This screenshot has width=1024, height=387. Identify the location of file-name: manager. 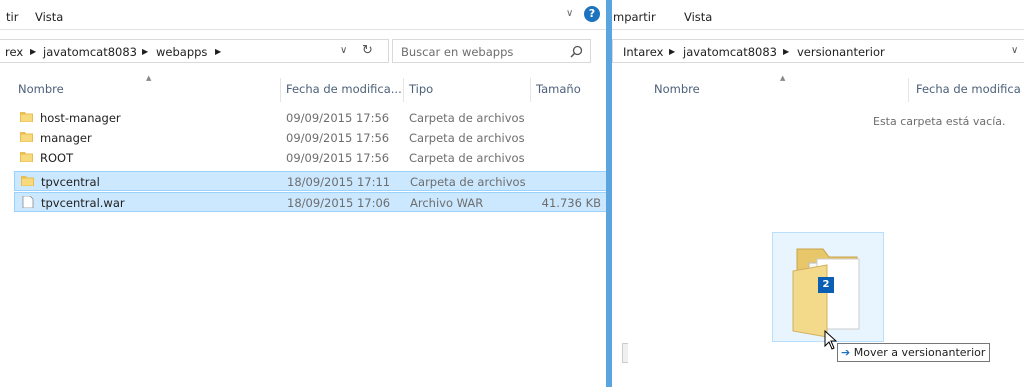
(66, 138).